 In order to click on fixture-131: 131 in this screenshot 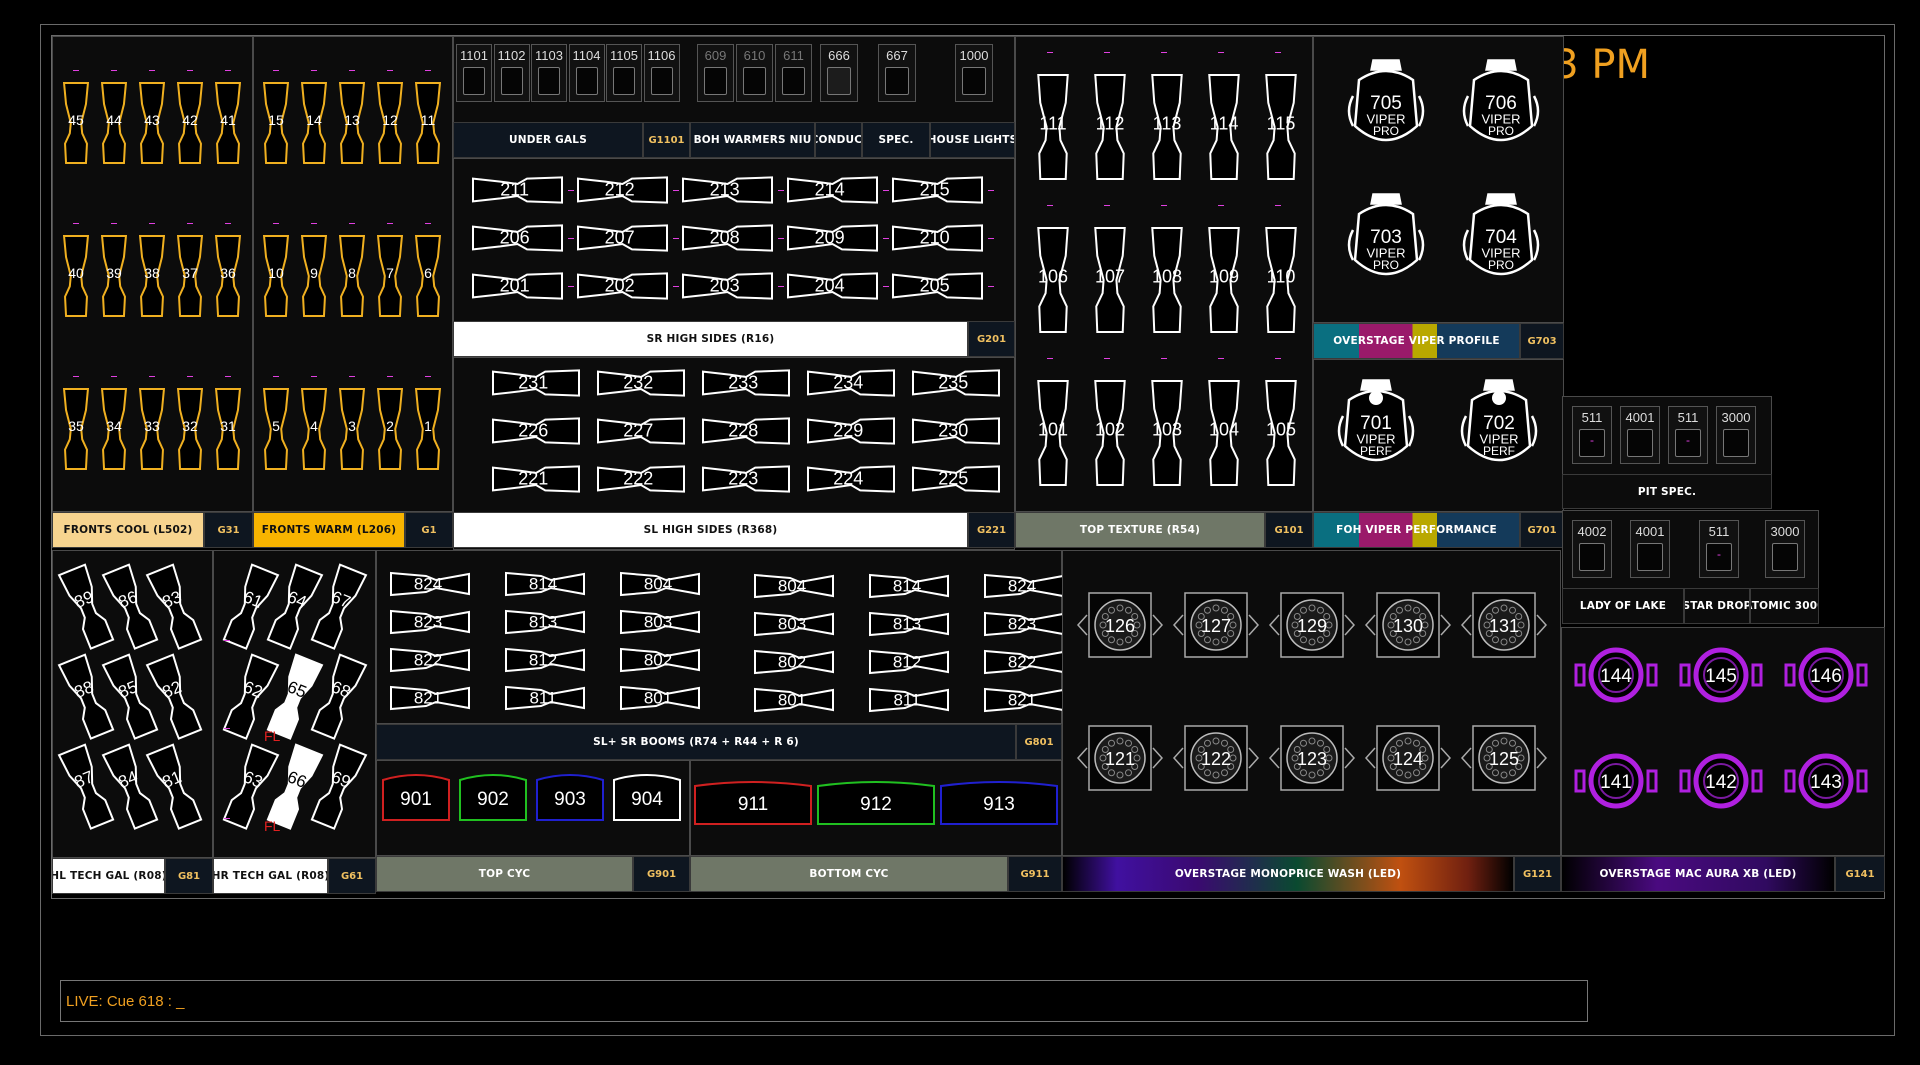, I will do `click(1504, 625)`.